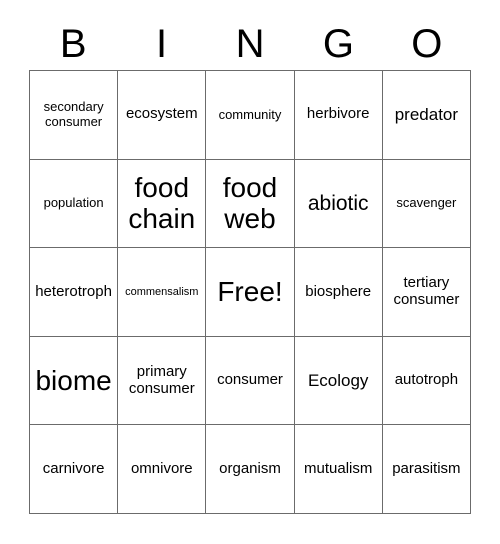  What do you see at coordinates (162, 43) in the screenshot?
I see `bingo-header-letter-i: I` at bounding box center [162, 43].